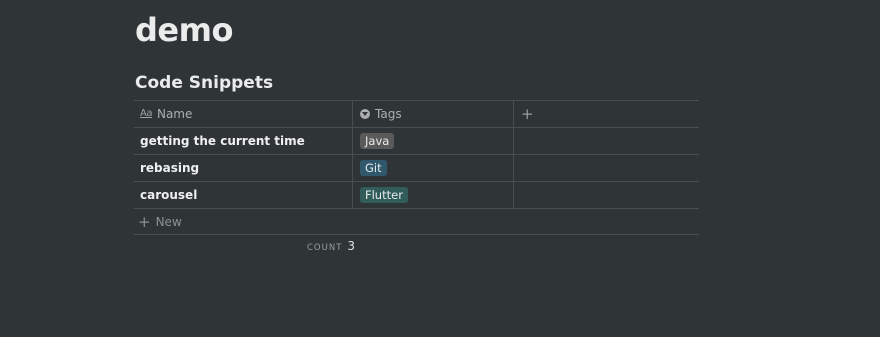  I want to click on column-header-name-label: Name, so click(174, 114).